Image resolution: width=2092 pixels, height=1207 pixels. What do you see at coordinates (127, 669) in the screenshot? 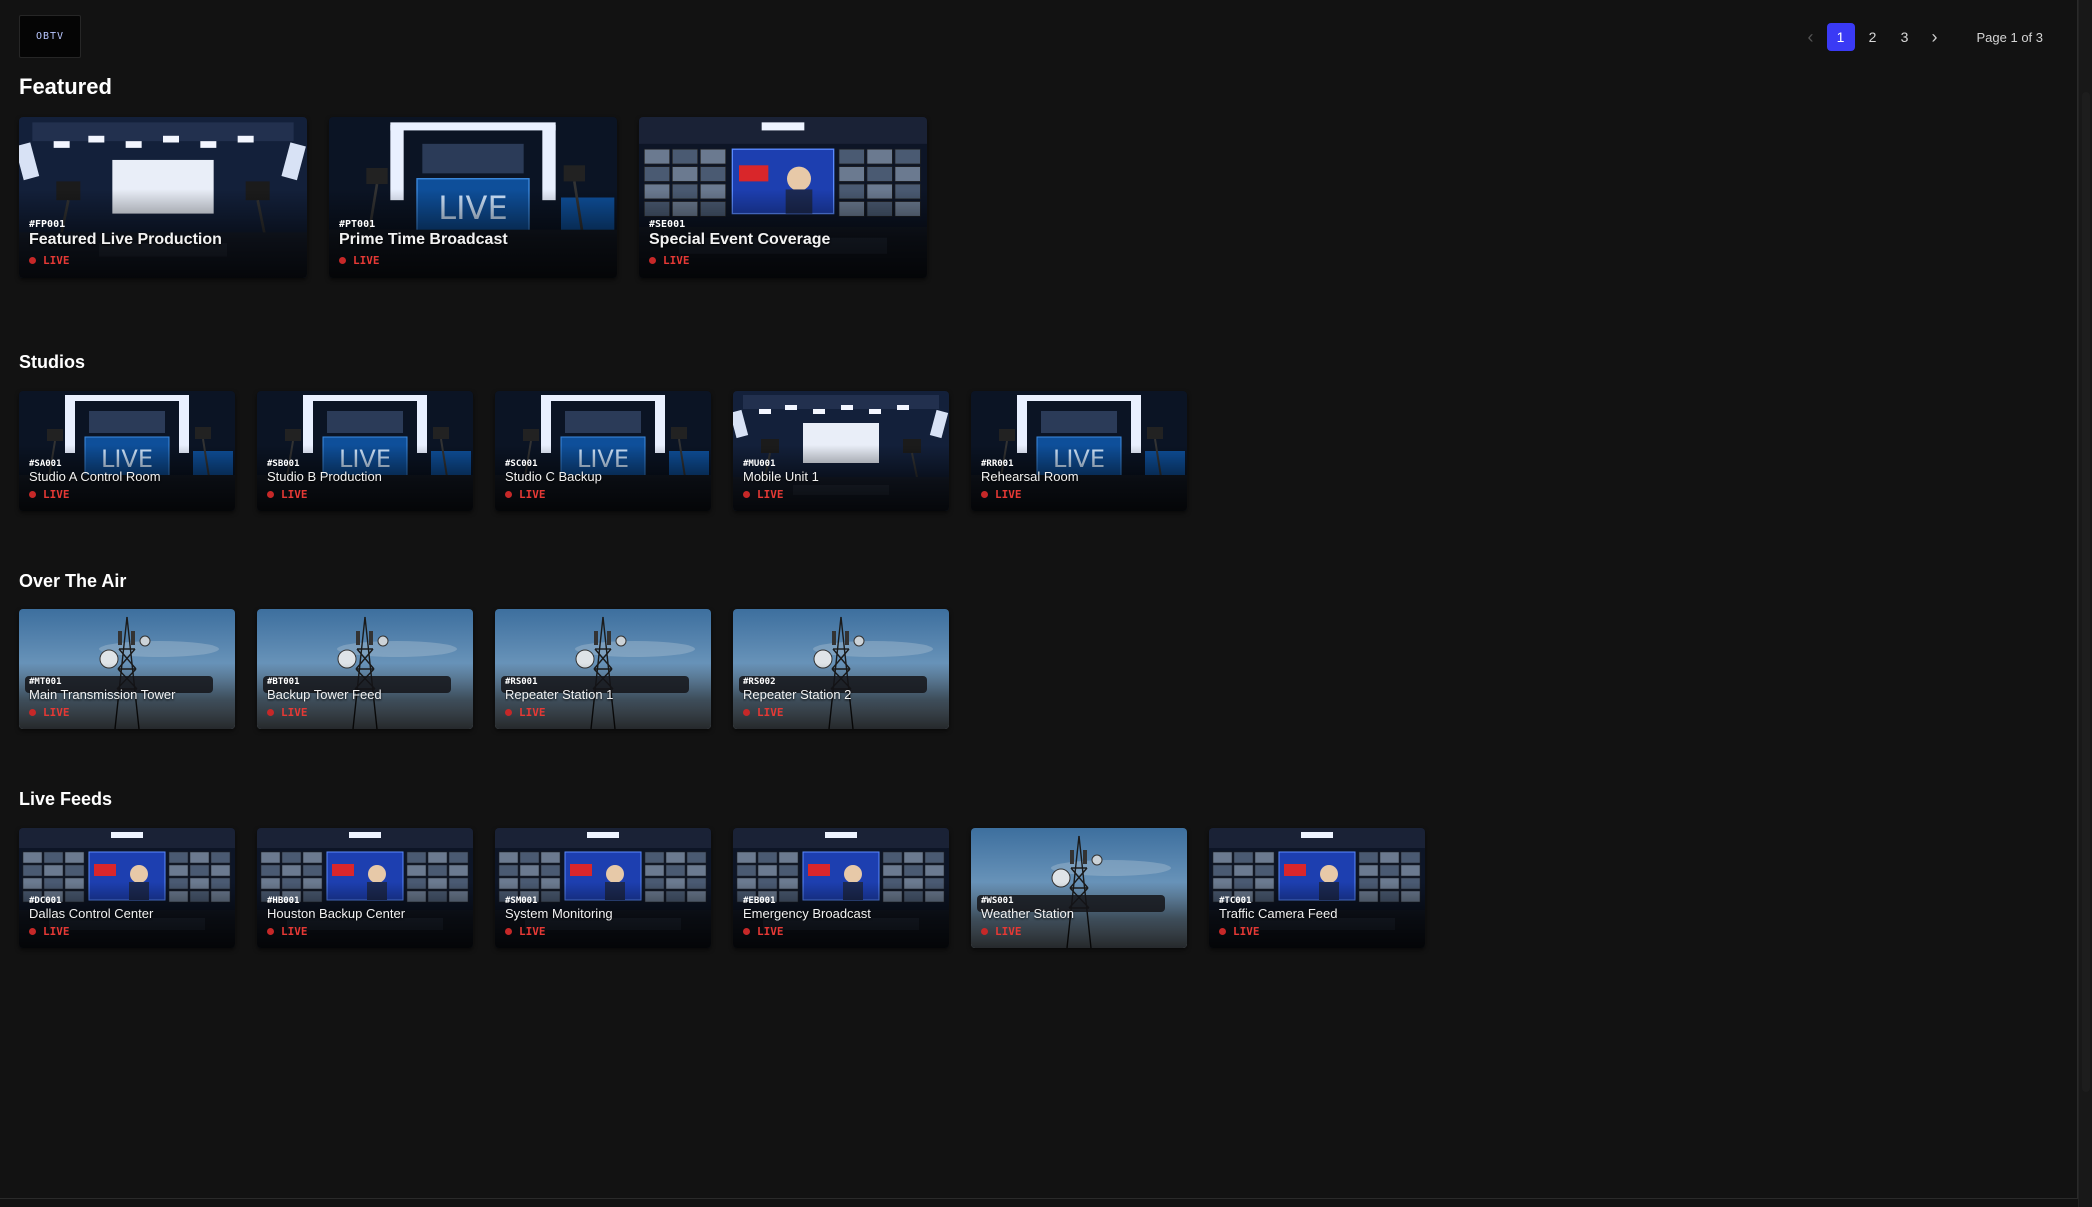
I see `stream-card: #MT001 Main Transmission Tower LIVE` at bounding box center [127, 669].